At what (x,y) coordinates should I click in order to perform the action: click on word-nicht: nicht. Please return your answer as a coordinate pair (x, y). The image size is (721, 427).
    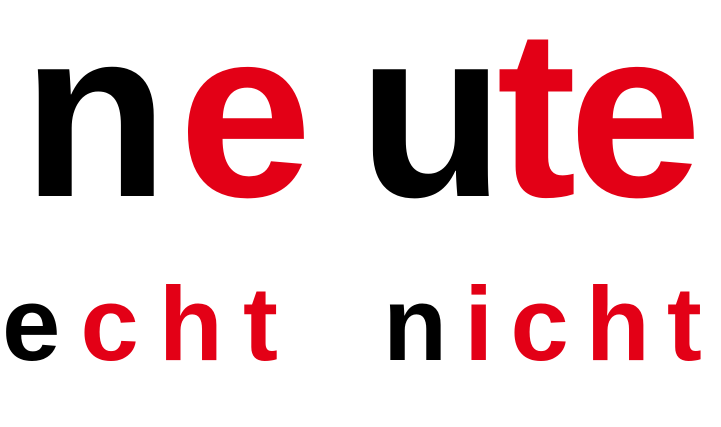
    Looking at the image, I should click on (551, 324).